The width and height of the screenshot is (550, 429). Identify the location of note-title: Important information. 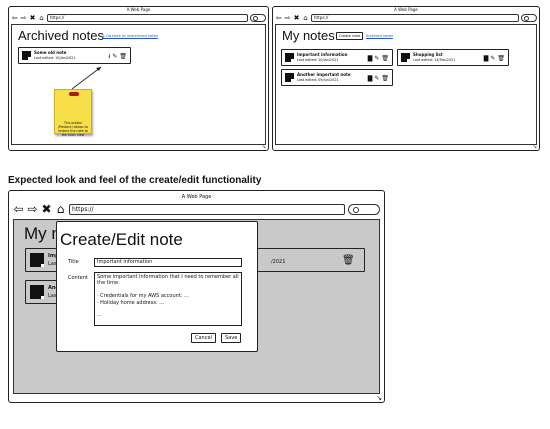
(322, 54).